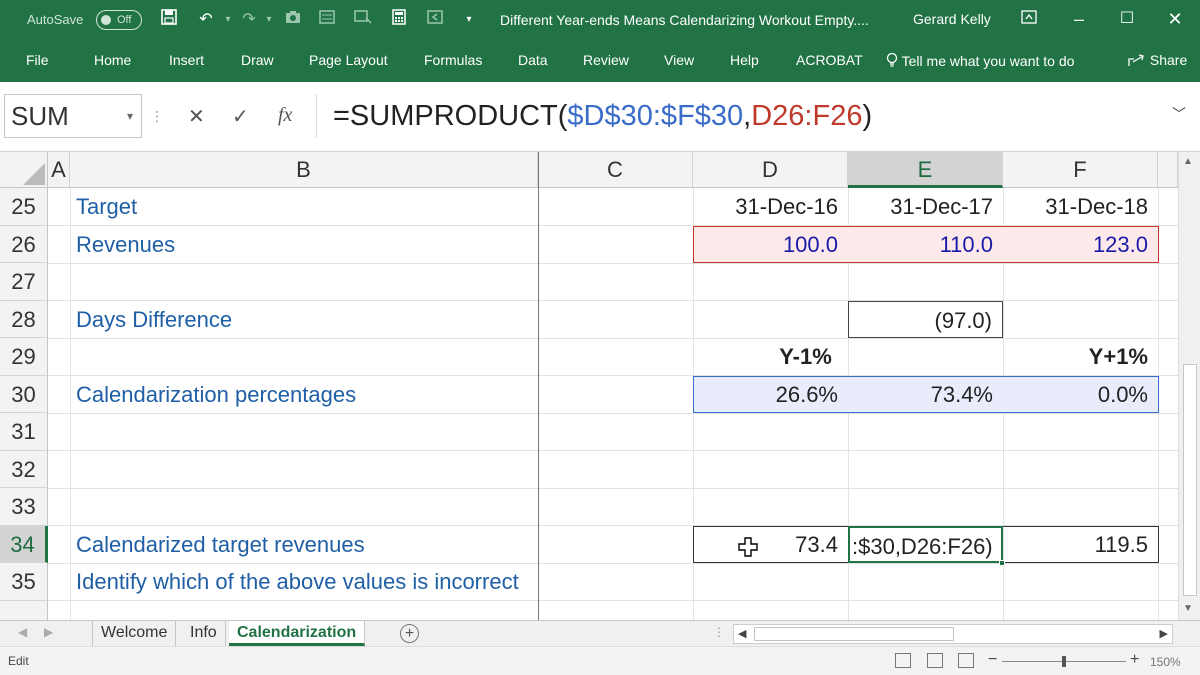 This screenshot has height=675, width=1200. What do you see at coordinates (134, 633) in the screenshot?
I see `sheet-tab-welcome: Welcome` at bounding box center [134, 633].